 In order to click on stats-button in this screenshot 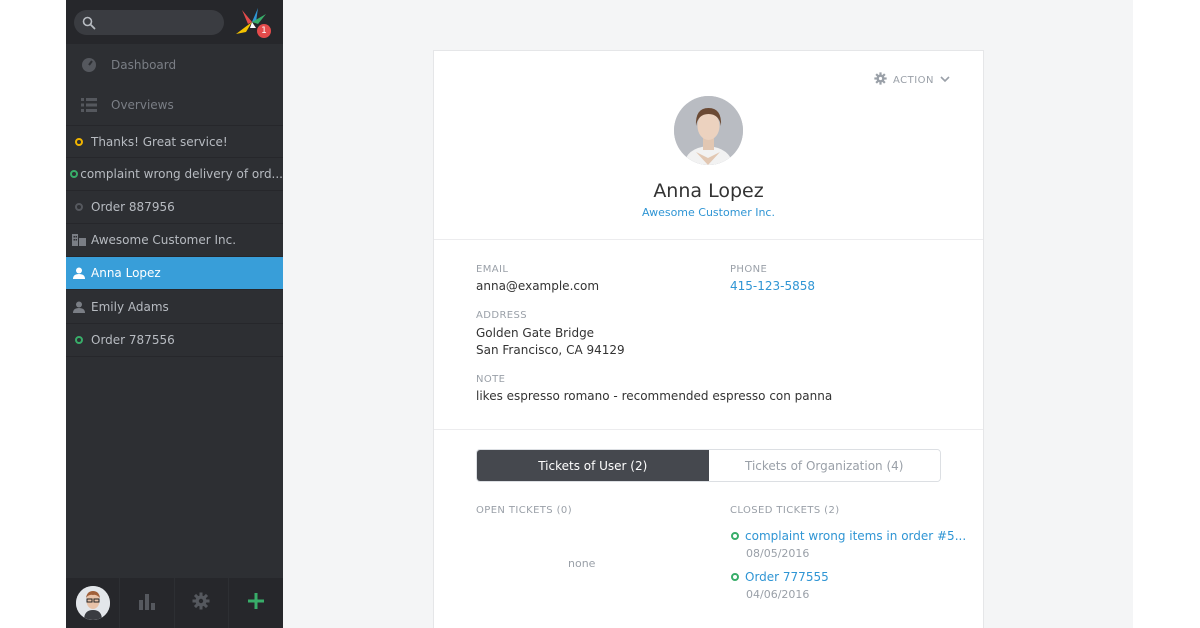, I will do `click(147, 603)`.